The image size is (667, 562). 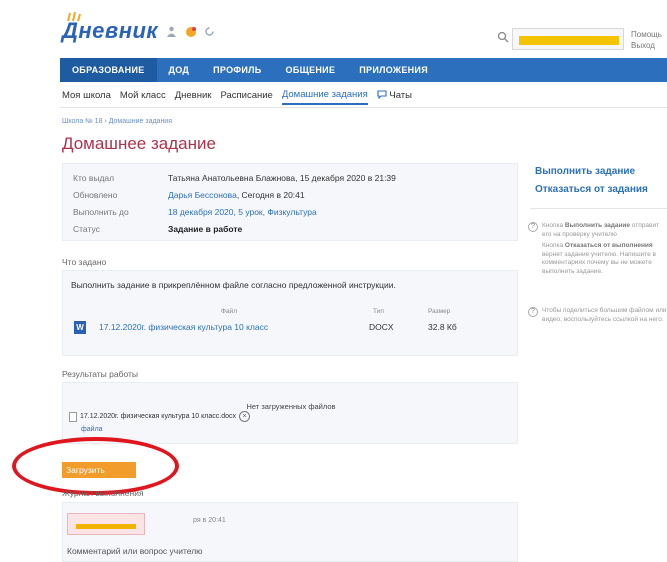 What do you see at coordinates (106, 524) in the screenshot?
I see `redacted-author` at bounding box center [106, 524].